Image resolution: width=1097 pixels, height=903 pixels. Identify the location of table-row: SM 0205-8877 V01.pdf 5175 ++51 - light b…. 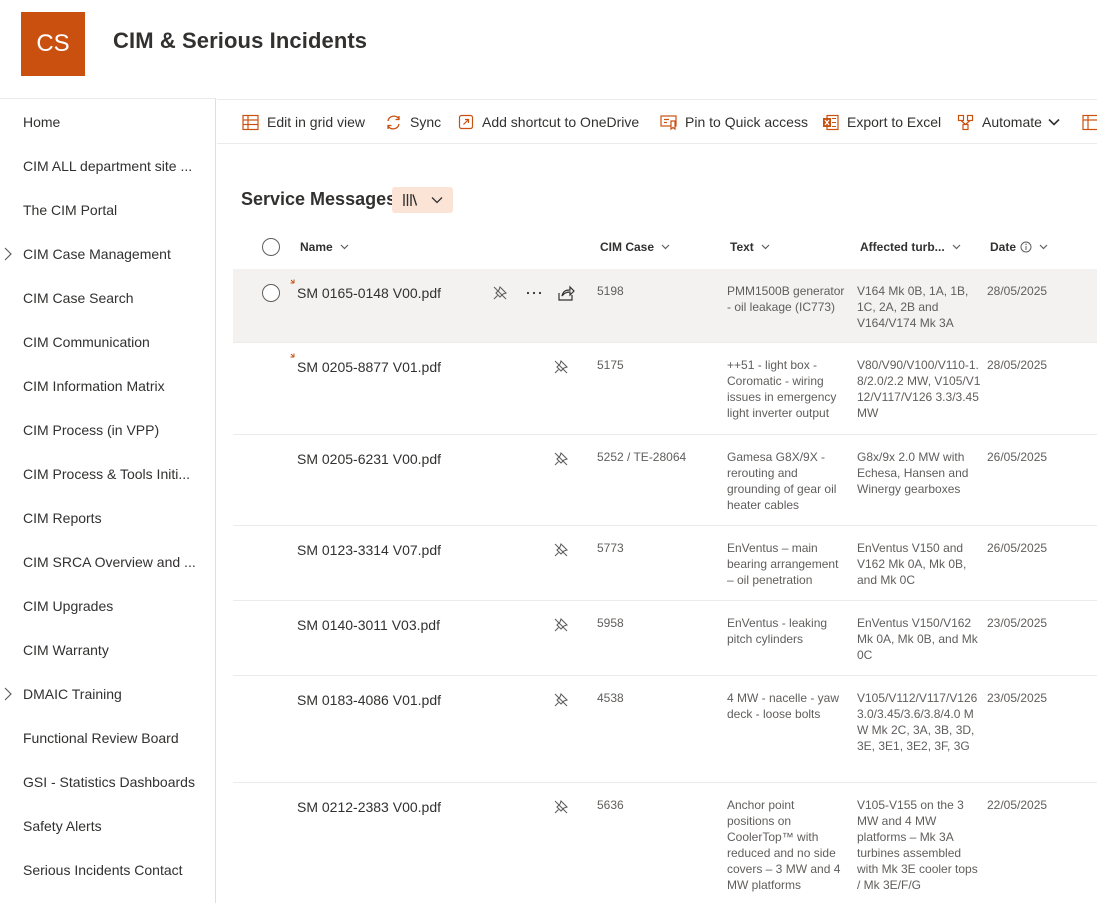
(665, 389).